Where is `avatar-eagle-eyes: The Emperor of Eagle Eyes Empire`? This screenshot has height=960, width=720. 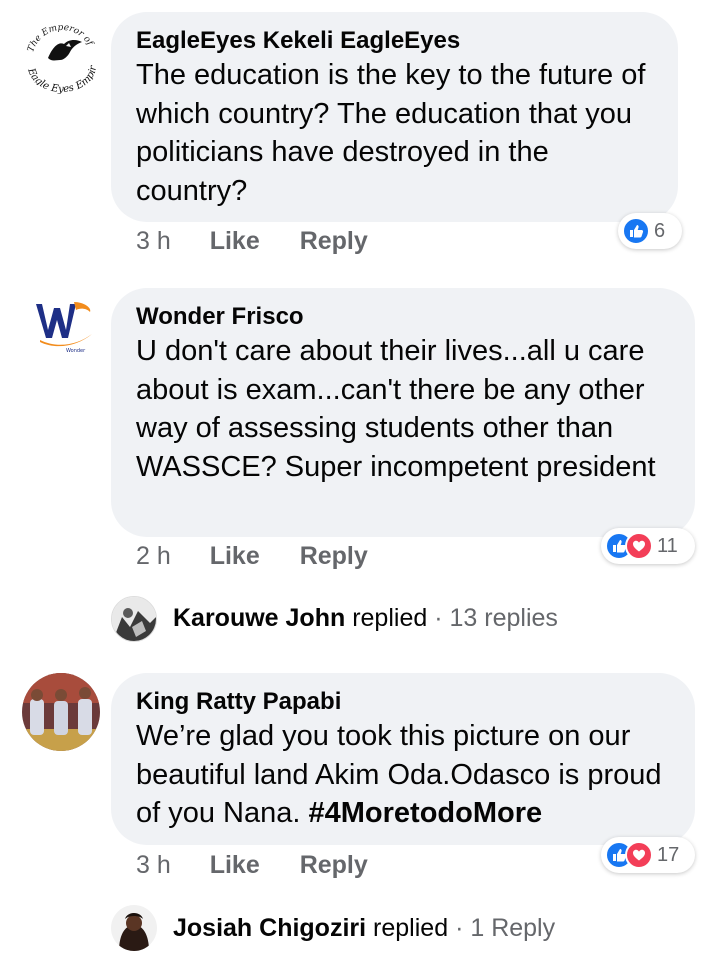
avatar-eagle-eyes: The Emperor of Eagle Eyes Empire is located at coordinates (62, 54).